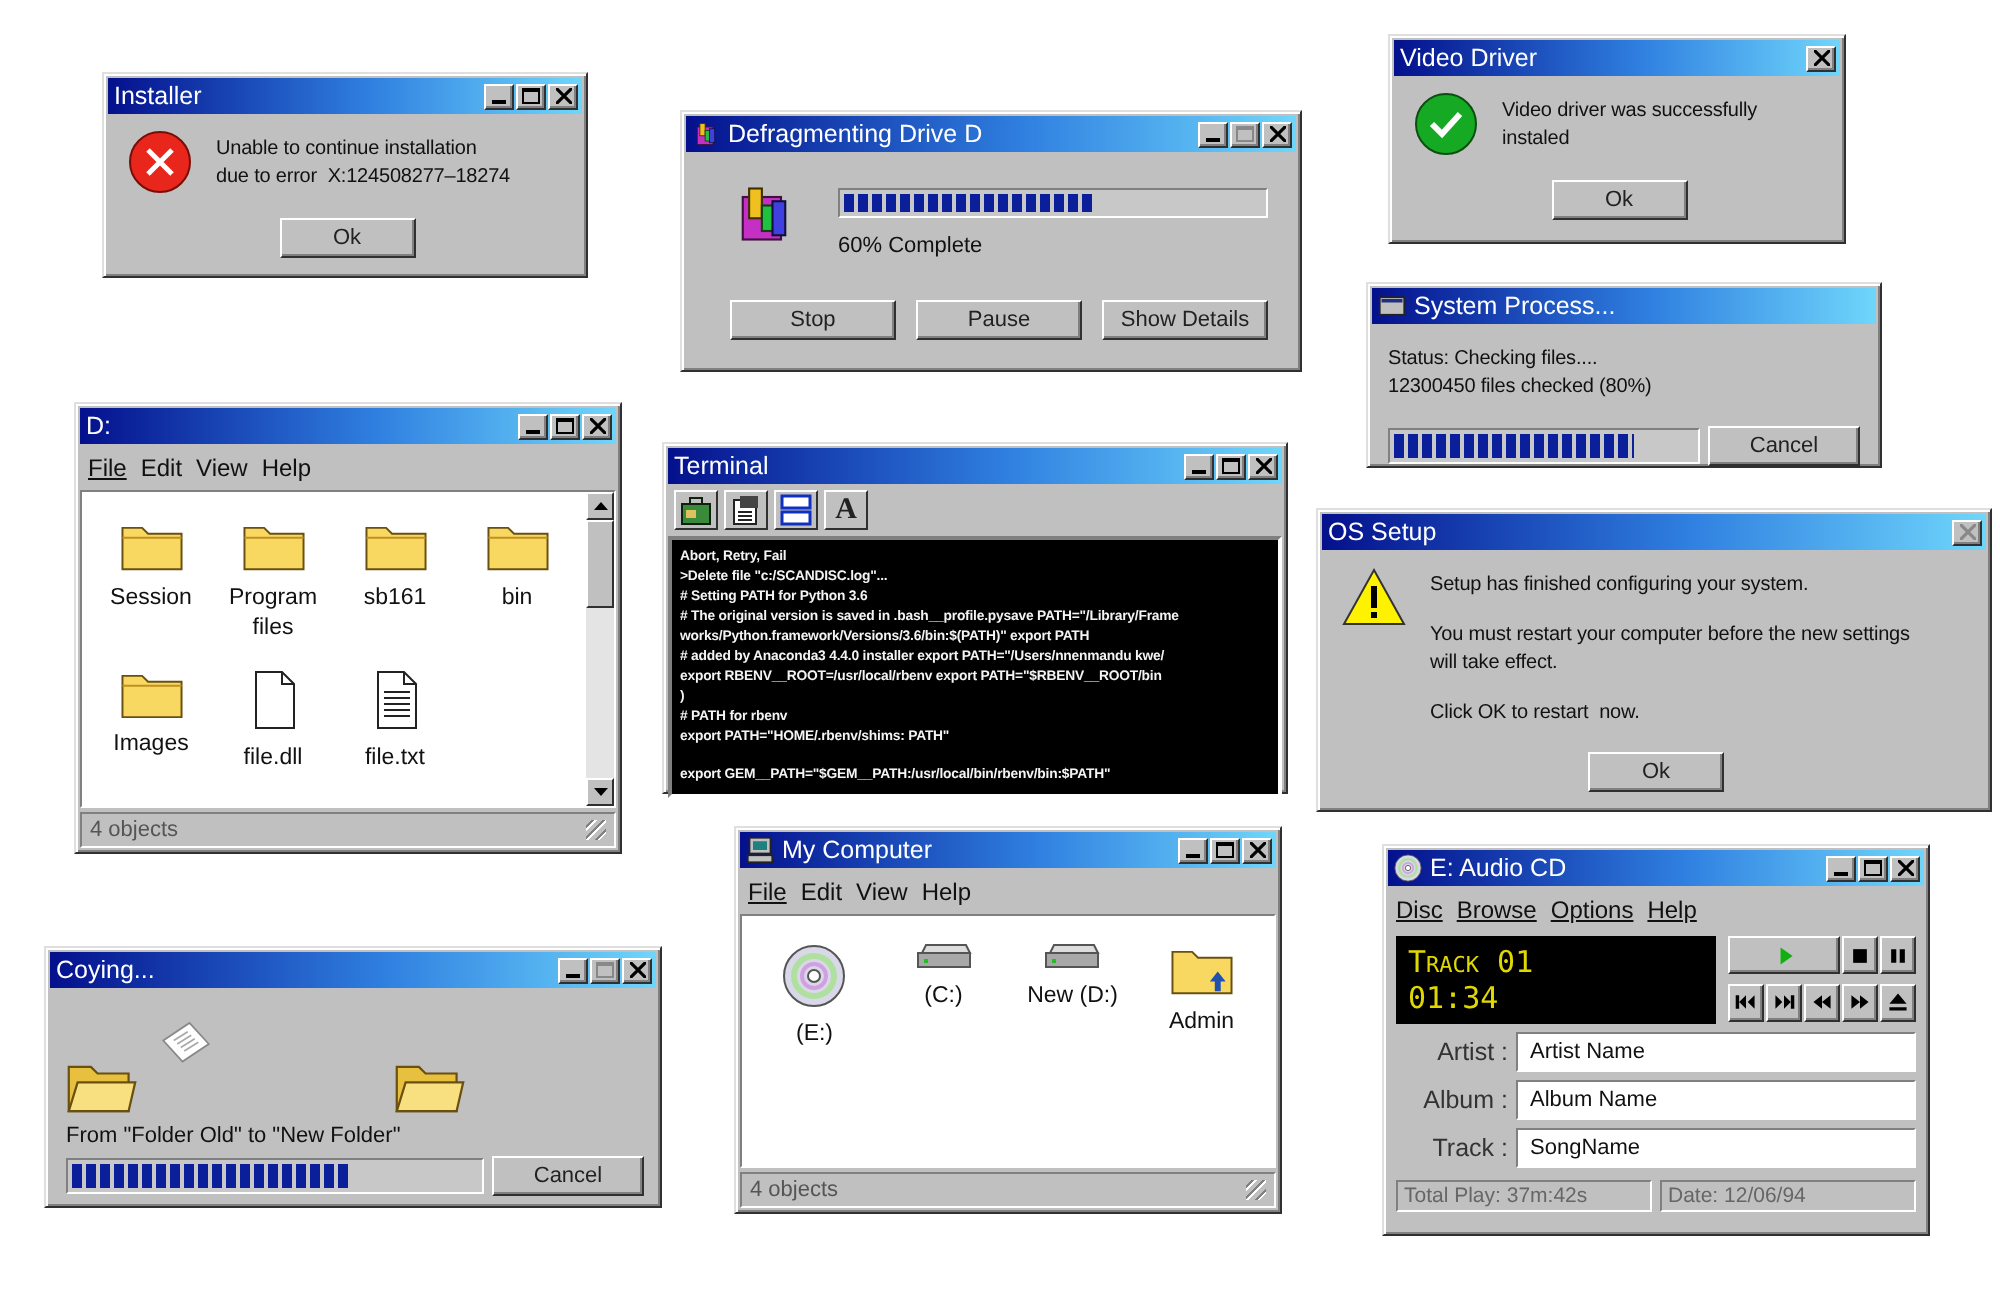 The height and width of the screenshot is (1302, 2000). I want to click on menu-item: Options, so click(1592, 910).